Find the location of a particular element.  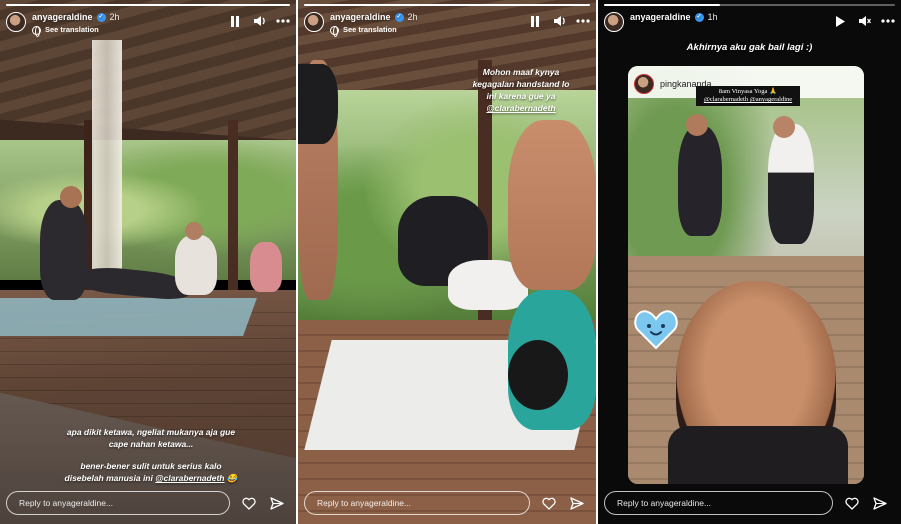

emoji: 😂 is located at coordinates (232, 478).